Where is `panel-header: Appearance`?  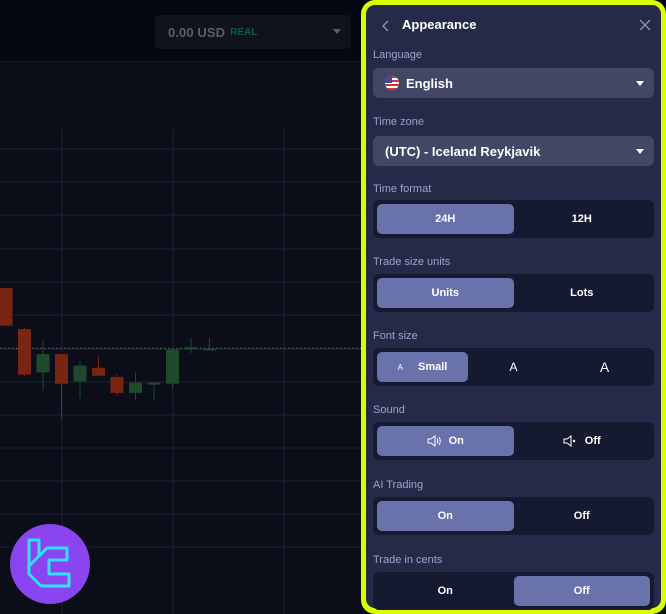 panel-header: Appearance is located at coordinates (513, 26).